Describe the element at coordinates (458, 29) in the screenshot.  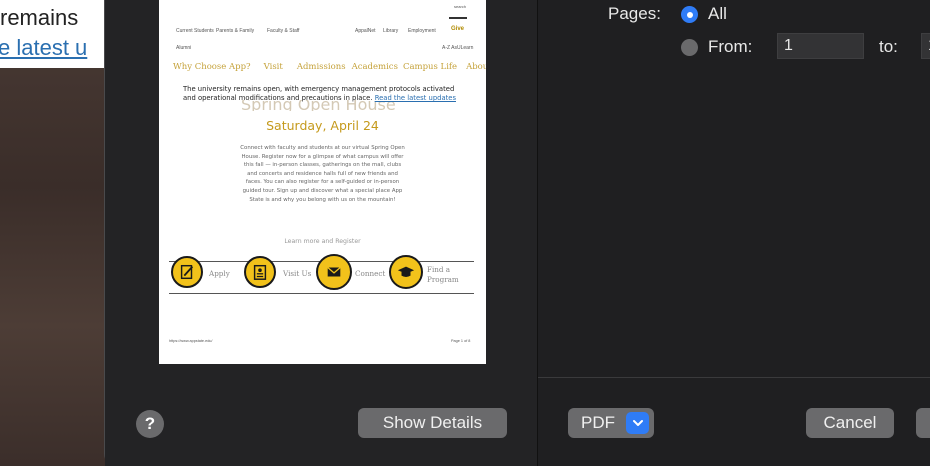
I see `preview-give: Give` at that location.